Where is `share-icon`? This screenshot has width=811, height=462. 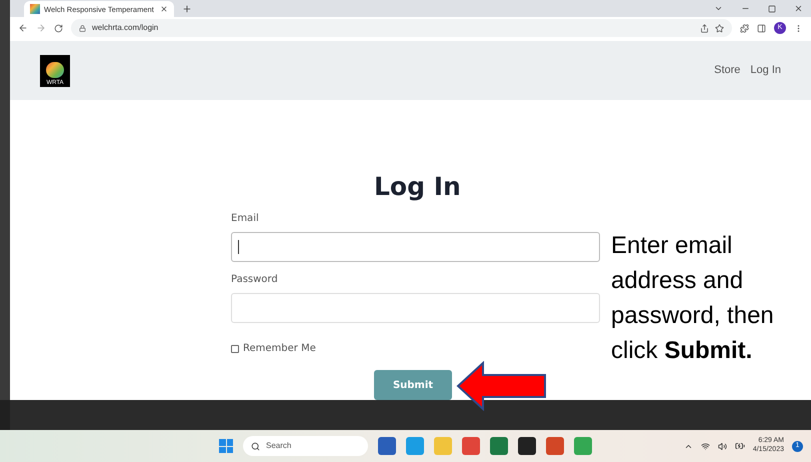
share-icon is located at coordinates (704, 28).